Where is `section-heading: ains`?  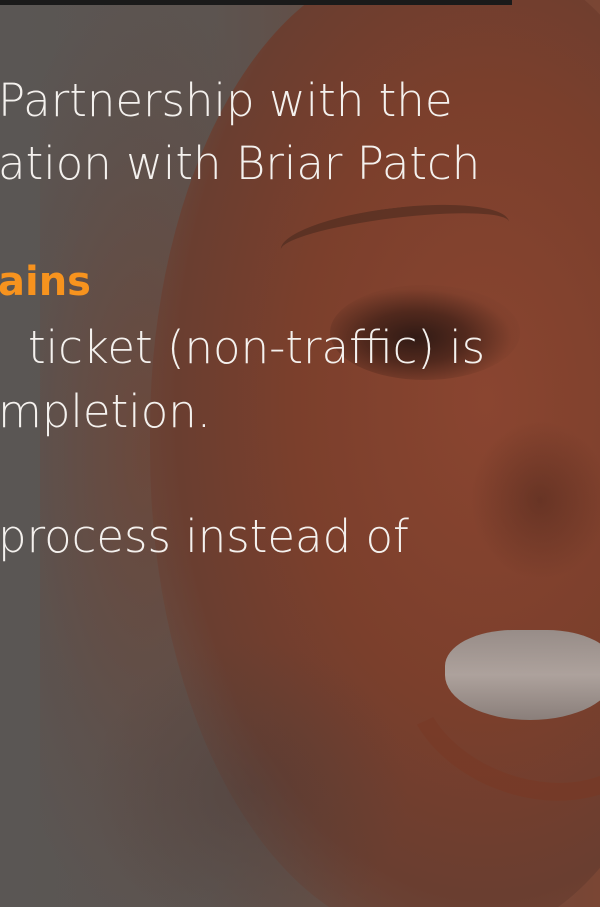
section-heading: ains is located at coordinates (45, 282).